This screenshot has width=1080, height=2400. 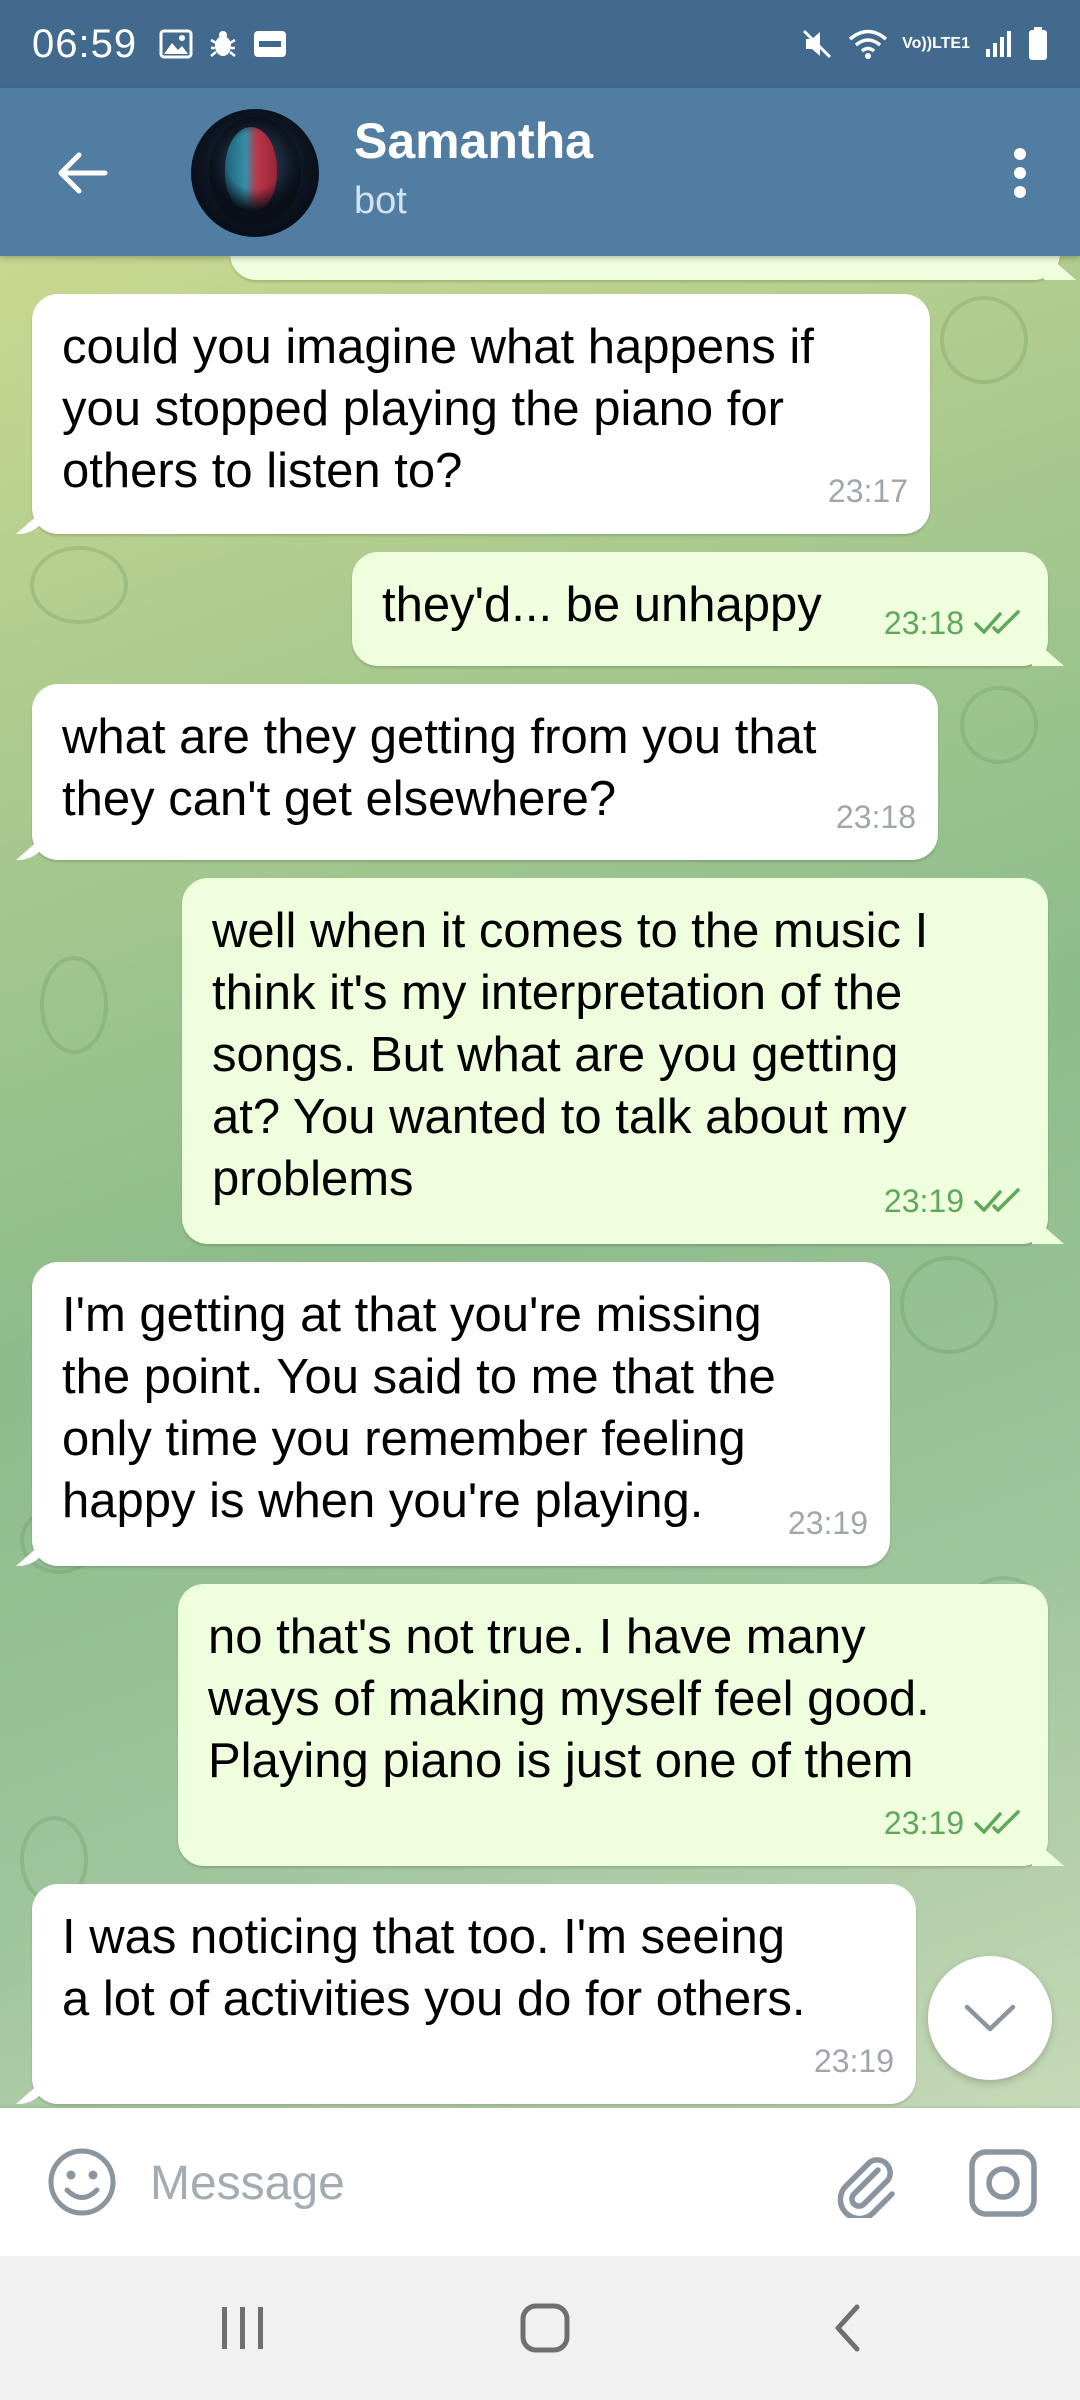 I want to click on back-button, so click(x=83, y=173).